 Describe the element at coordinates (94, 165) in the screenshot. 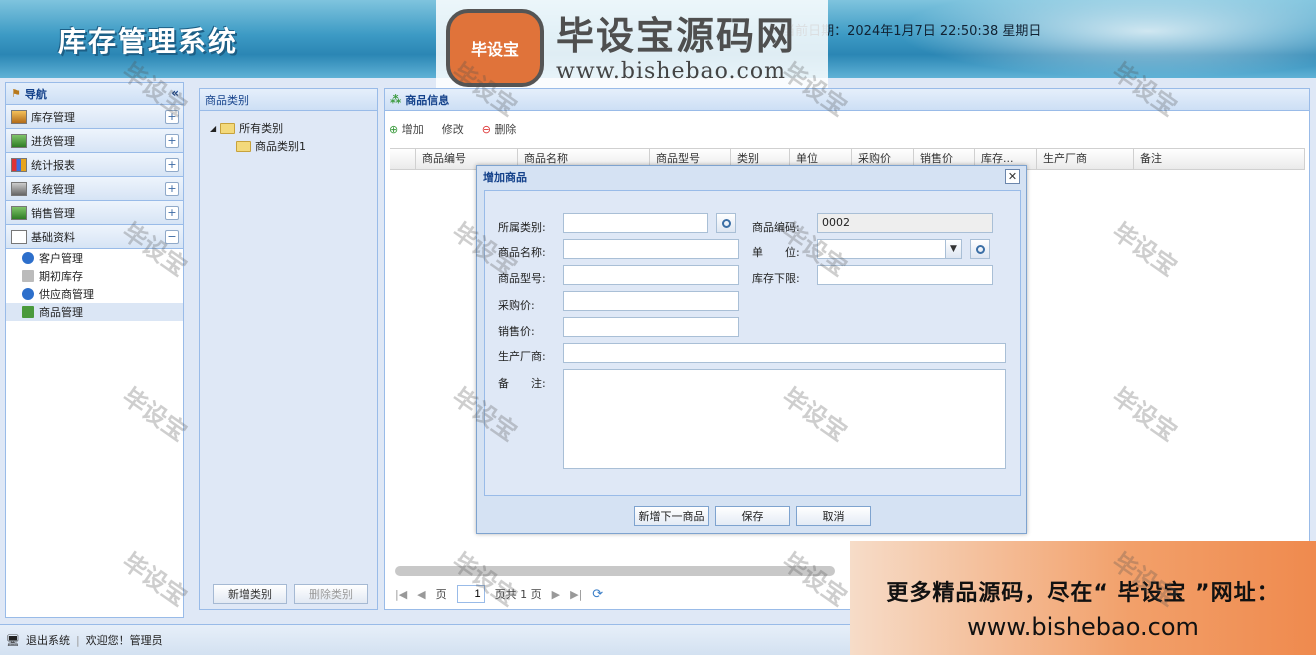

I see `nav-section-reports: 统计报表 +` at that location.